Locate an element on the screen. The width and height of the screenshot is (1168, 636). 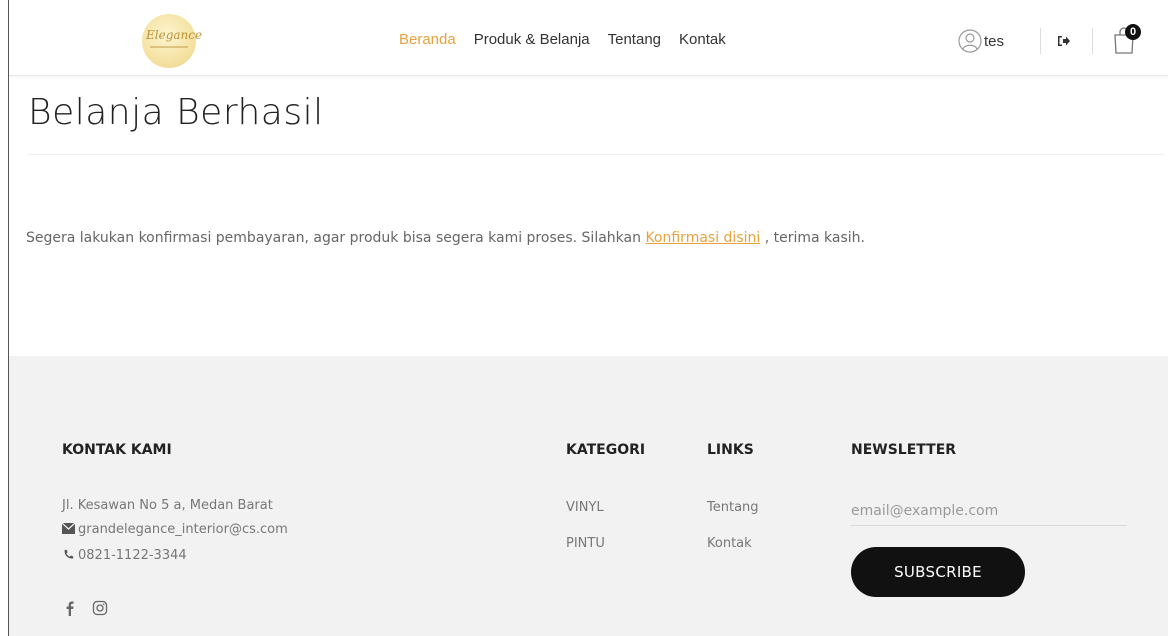
links-heading: LINKS is located at coordinates (730, 450).